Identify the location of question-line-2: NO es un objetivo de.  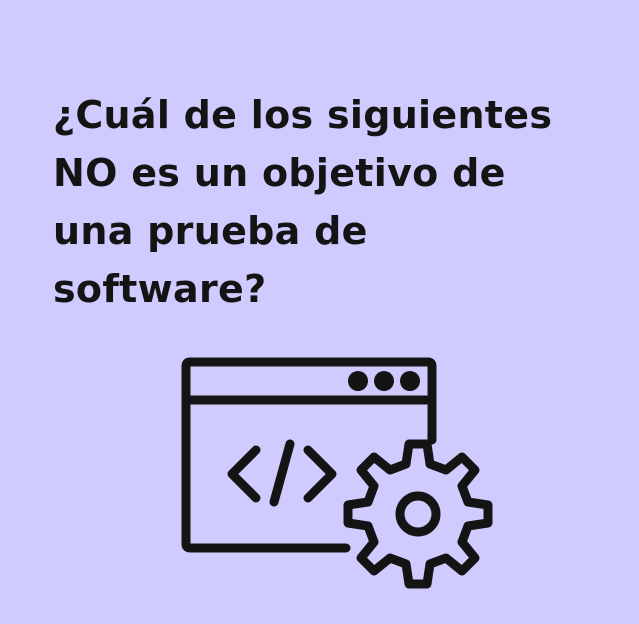
(279, 173).